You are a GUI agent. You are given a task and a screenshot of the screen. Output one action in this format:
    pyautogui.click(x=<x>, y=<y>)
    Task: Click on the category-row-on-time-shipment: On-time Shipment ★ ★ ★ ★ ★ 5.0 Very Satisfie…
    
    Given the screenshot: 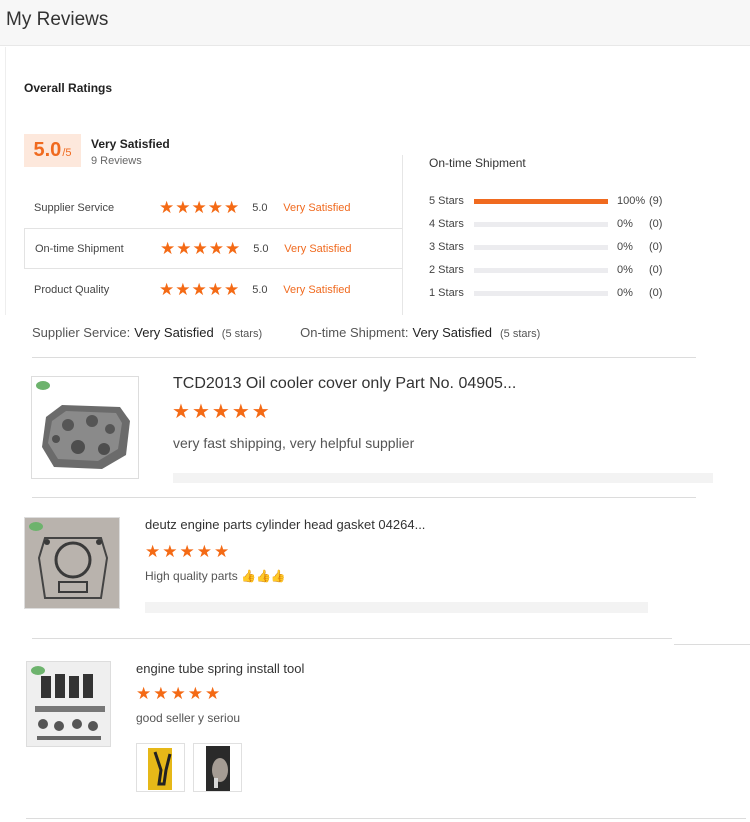 What is the action you would take?
    pyautogui.click(x=213, y=248)
    